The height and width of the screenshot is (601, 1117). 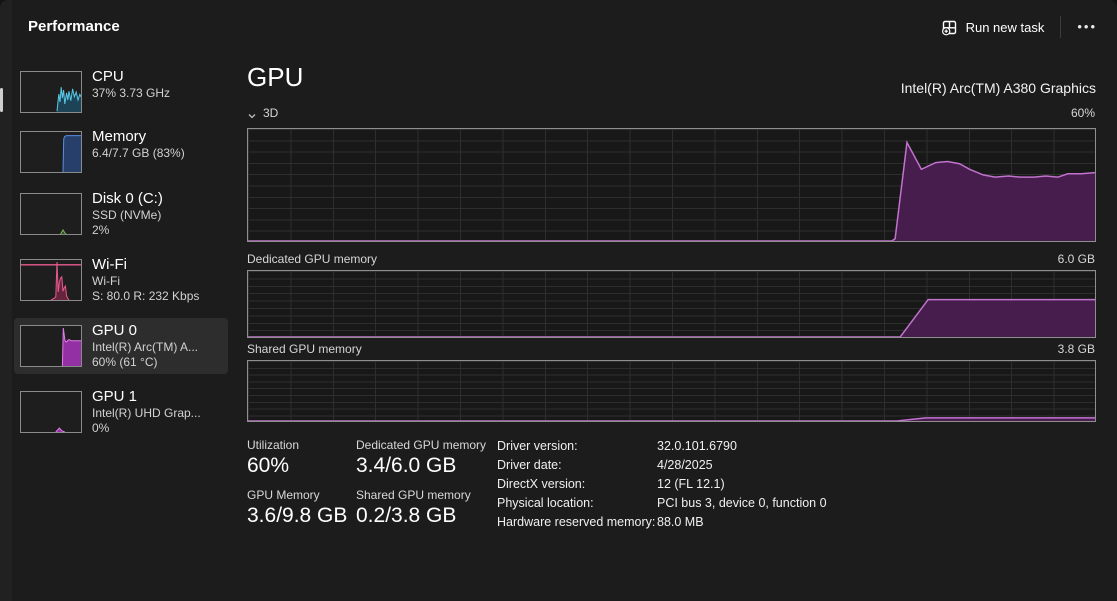 What do you see at coordinates (998, 88) in the screenshot?
I see `gpu-device-name: Intel(R) Arc(TM) A380 Graphics` at bounding box center [998, 88].